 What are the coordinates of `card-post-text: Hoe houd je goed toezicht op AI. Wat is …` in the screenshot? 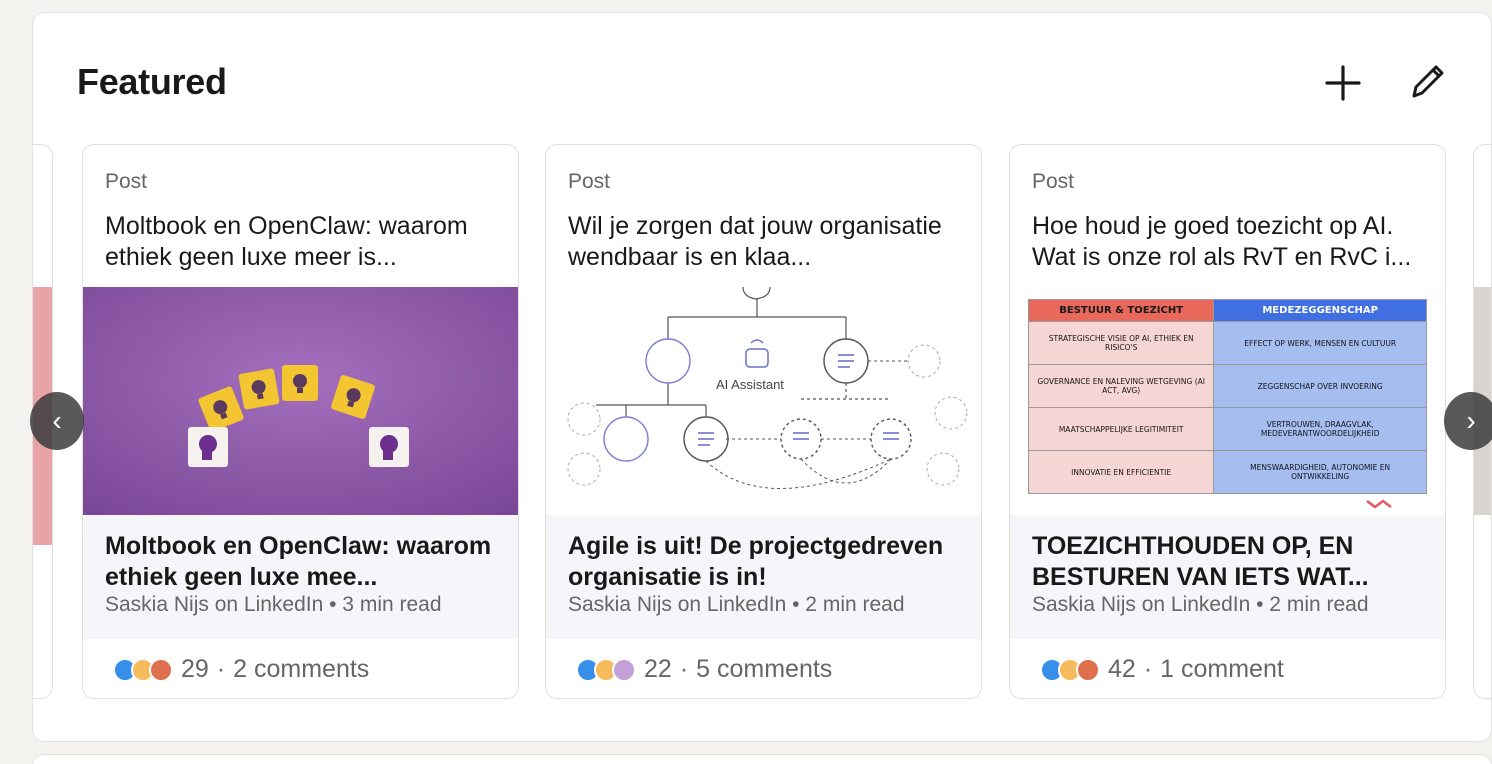 It's located at (1229, 242).